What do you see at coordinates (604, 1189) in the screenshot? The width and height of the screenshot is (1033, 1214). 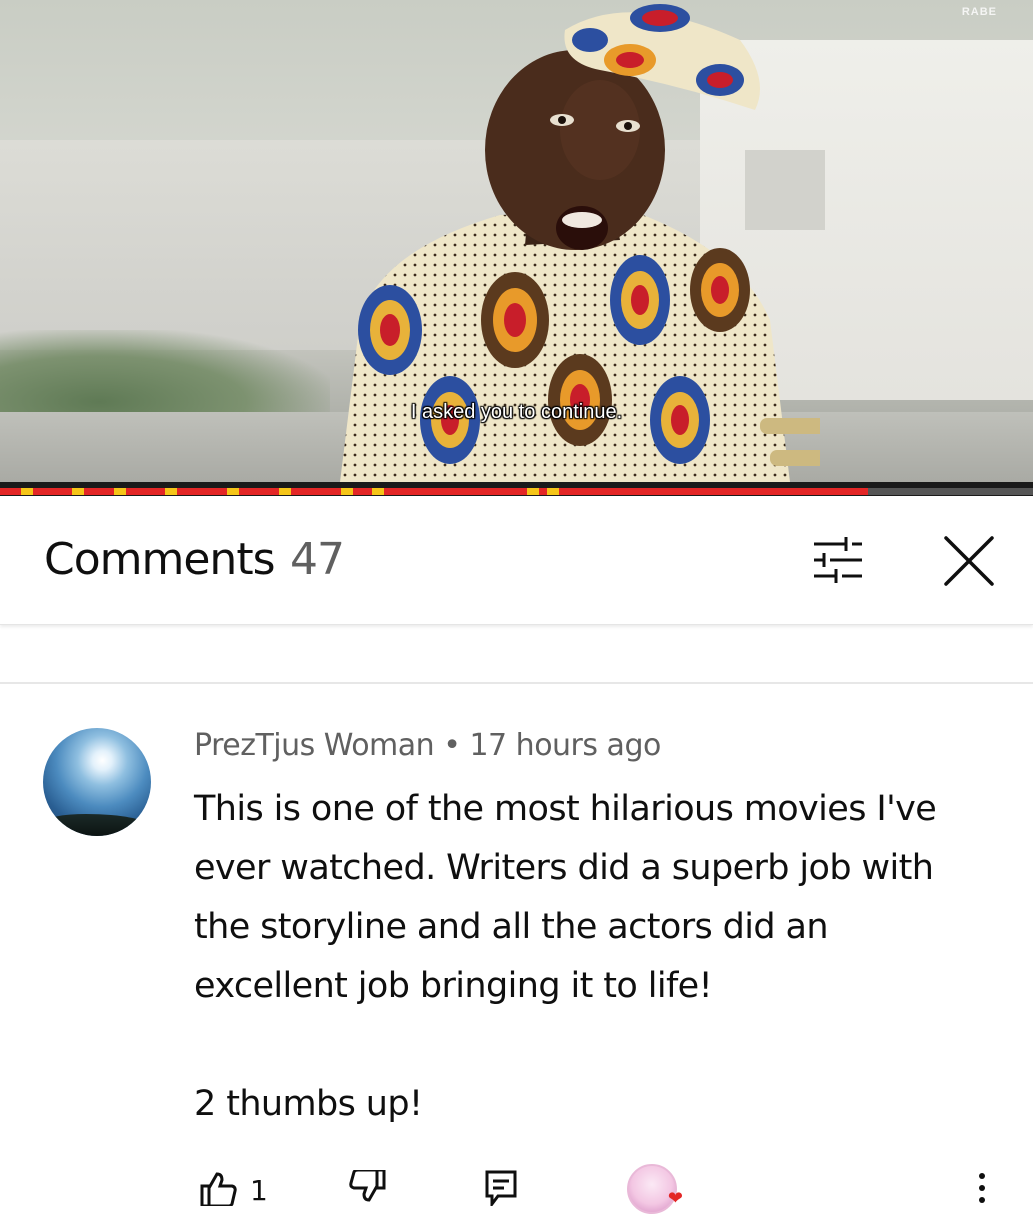 I see `comment-actions: 1 ❤` at bounding box center [604, 1189].